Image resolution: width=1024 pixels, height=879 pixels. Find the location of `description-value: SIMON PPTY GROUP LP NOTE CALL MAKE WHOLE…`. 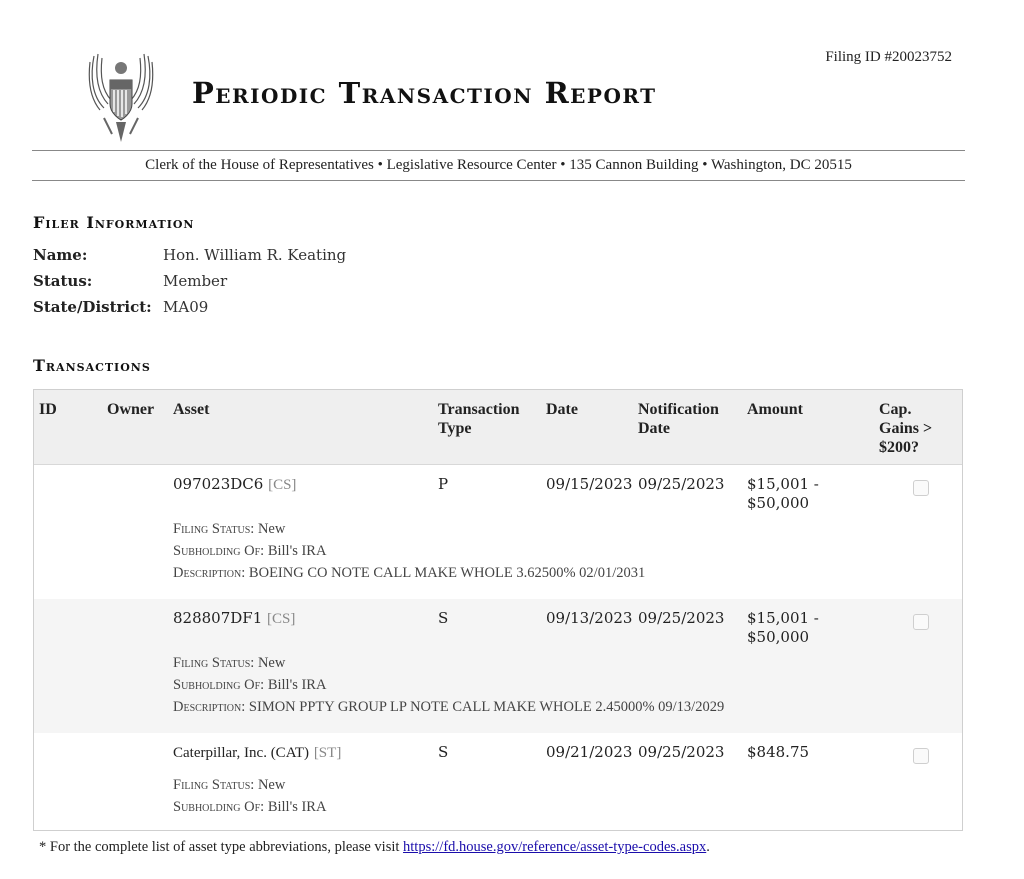

description-value: SIMON PPTY GROUP LP NOTE CALL MAKE WHOLE… is located at coordinates (486, 707).